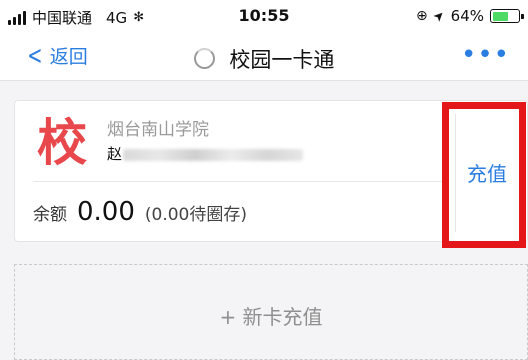 The width and height of the screenshot is (528, 360). I want to click on battery-percent: 64%, so click(467, 16).